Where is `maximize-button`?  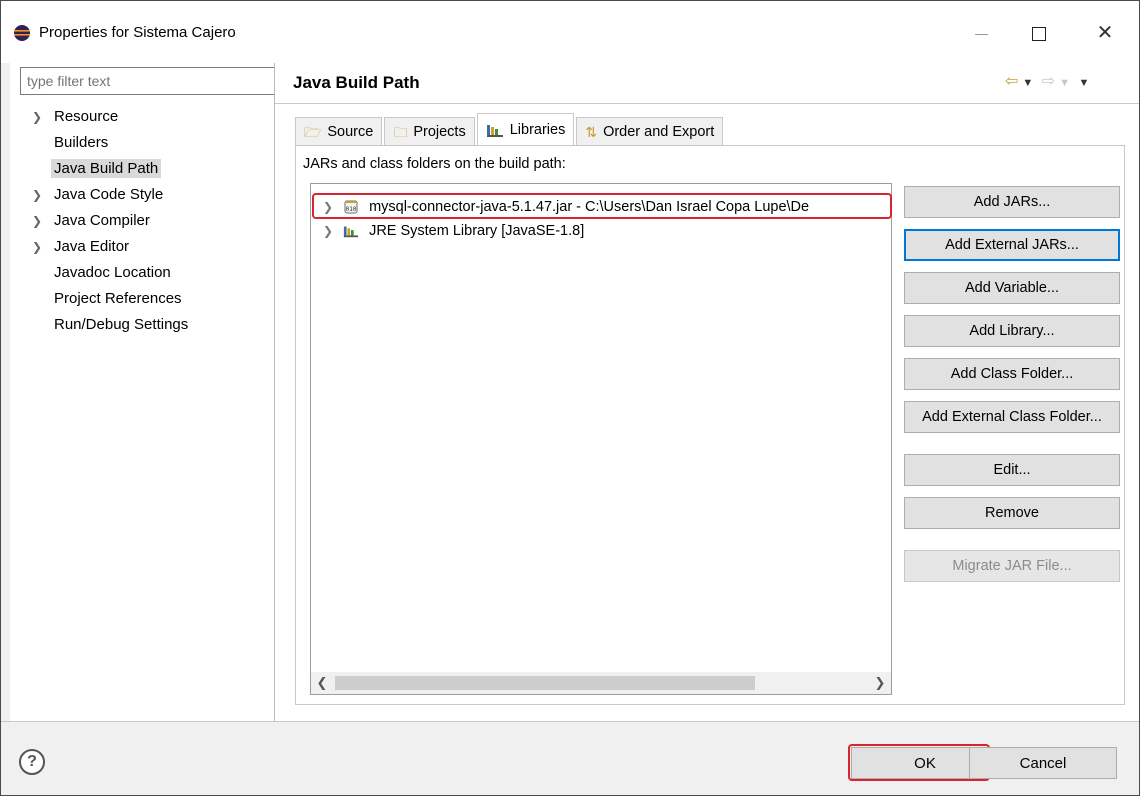
maximize-button is located at coordinates (1039, 33).